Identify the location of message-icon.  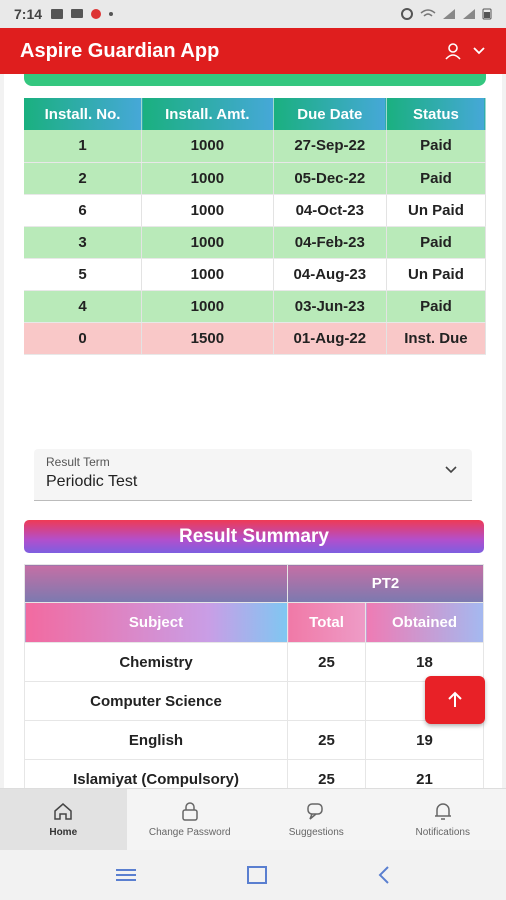
(77, 13).